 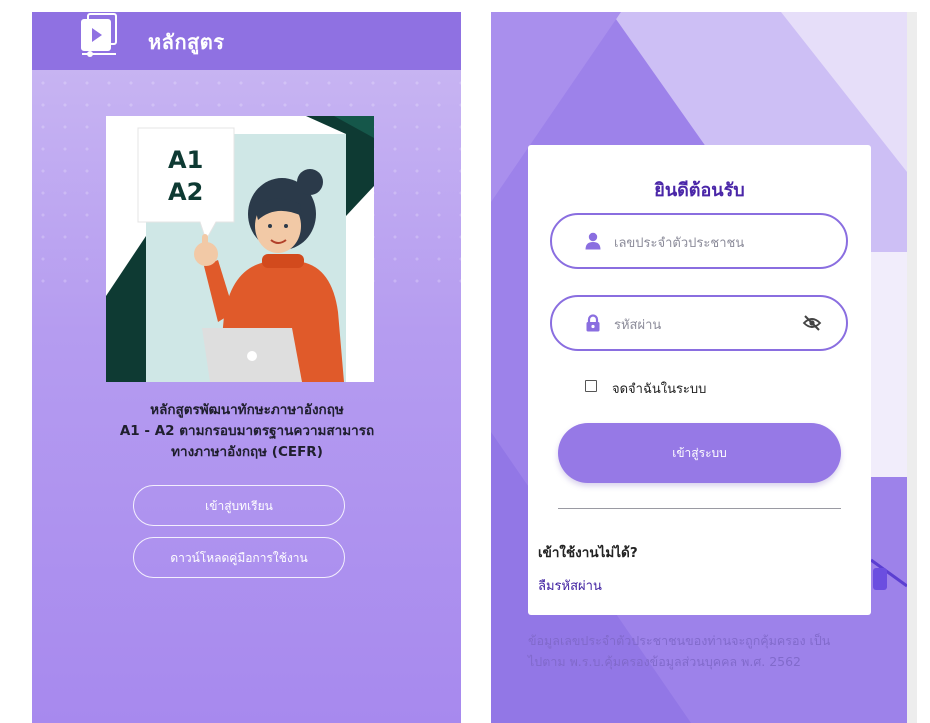 I want to click on course-cover-image: A1 A2, so click(x=240, y=249).